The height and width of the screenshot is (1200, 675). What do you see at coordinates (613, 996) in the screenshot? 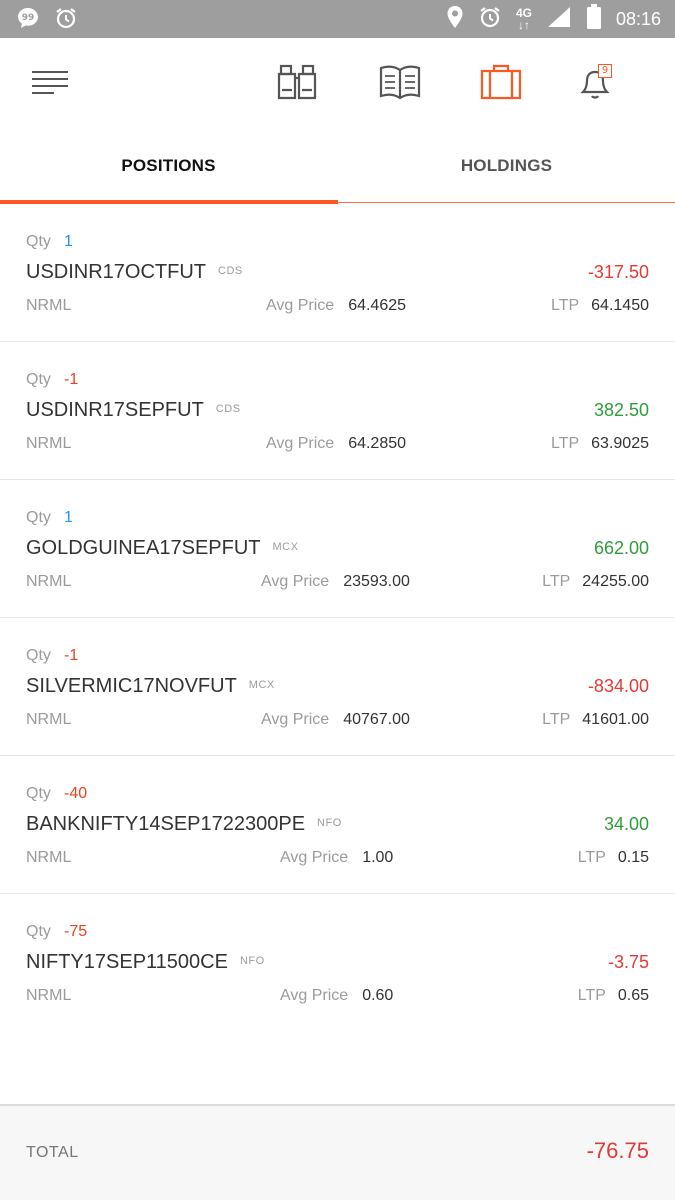
I see `ltp: LTP 0.65` at bounding box center [613, 996].